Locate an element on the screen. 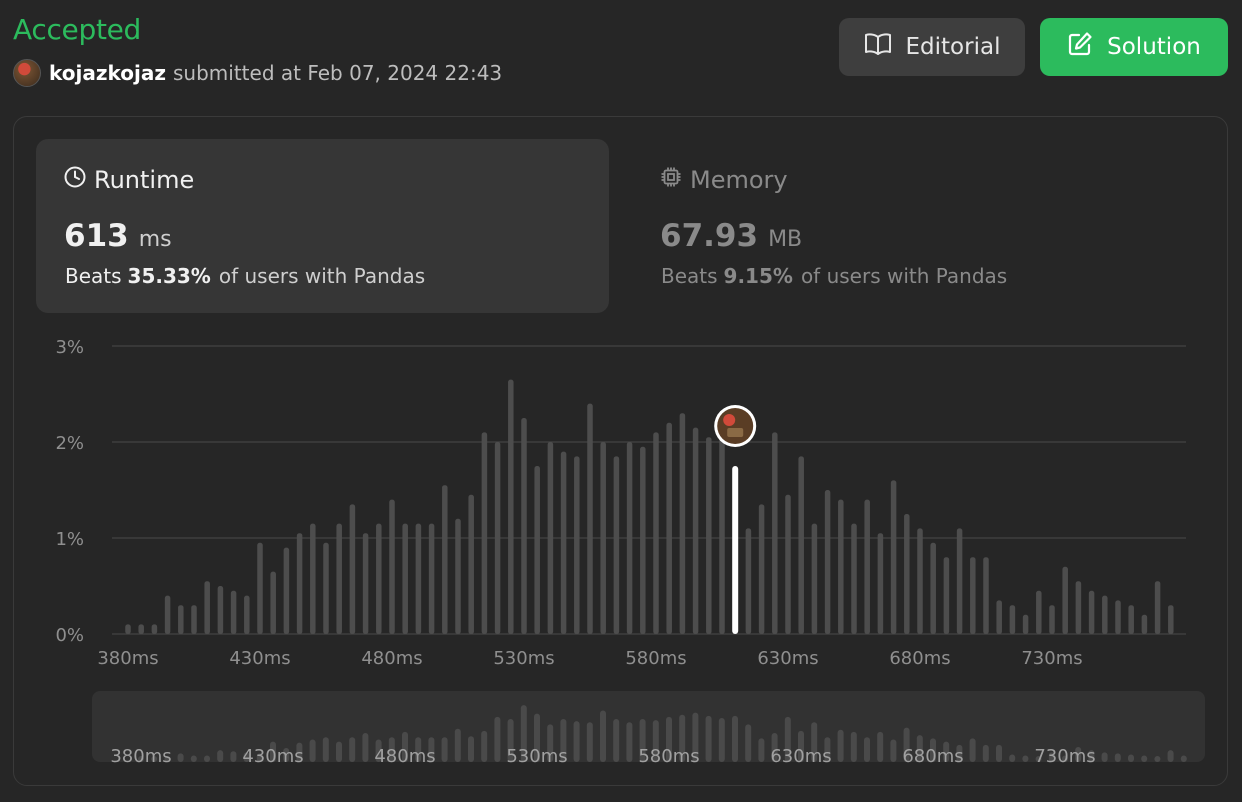 This screenshot has height=802, width=1242. x-tick-label: 580ms is located at coordinates (655, 658).